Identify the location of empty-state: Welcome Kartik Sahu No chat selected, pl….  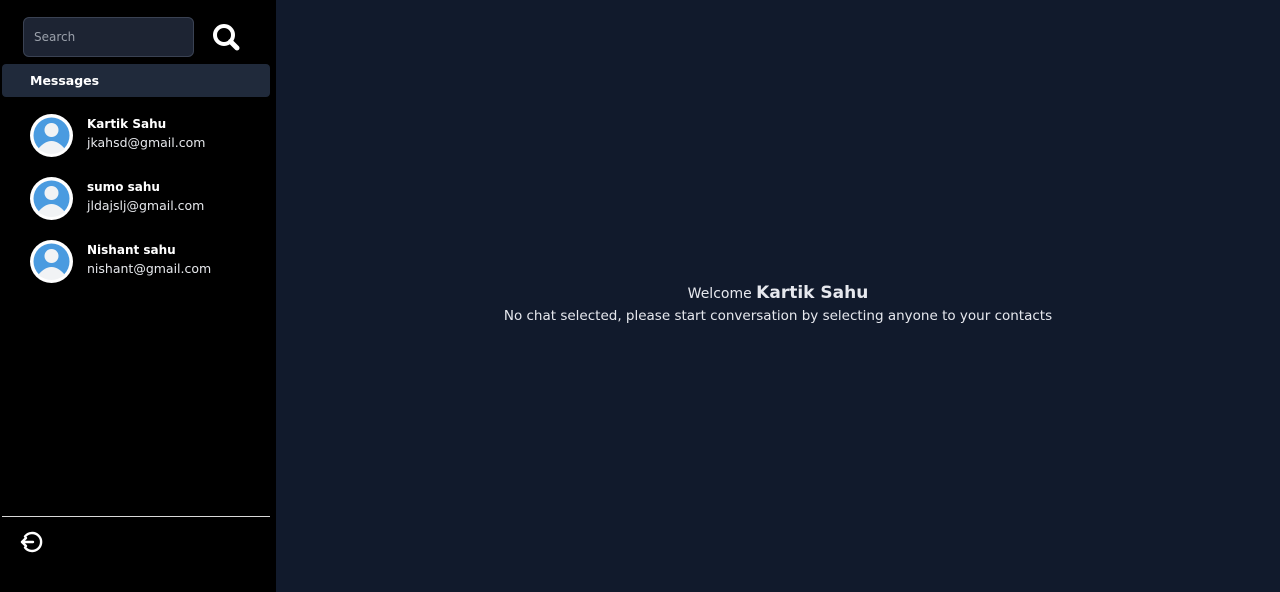
(778, 304).